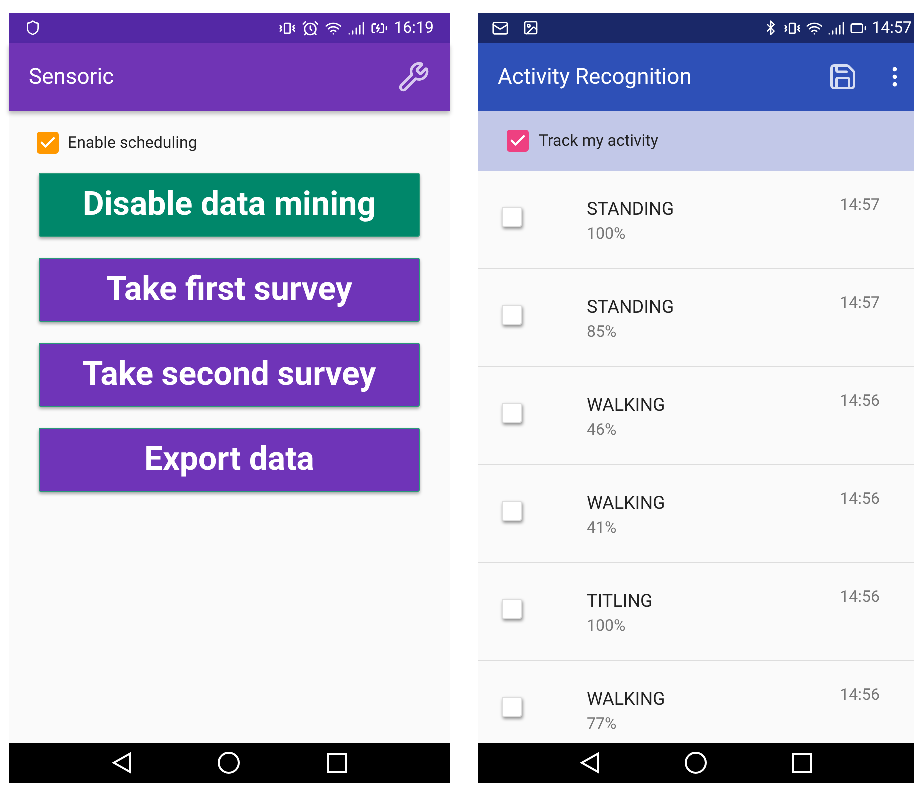 Image resolution: width=914 pixels, height=796 pixels. I want to click on action-button: Take second survey, so click(229, 375).